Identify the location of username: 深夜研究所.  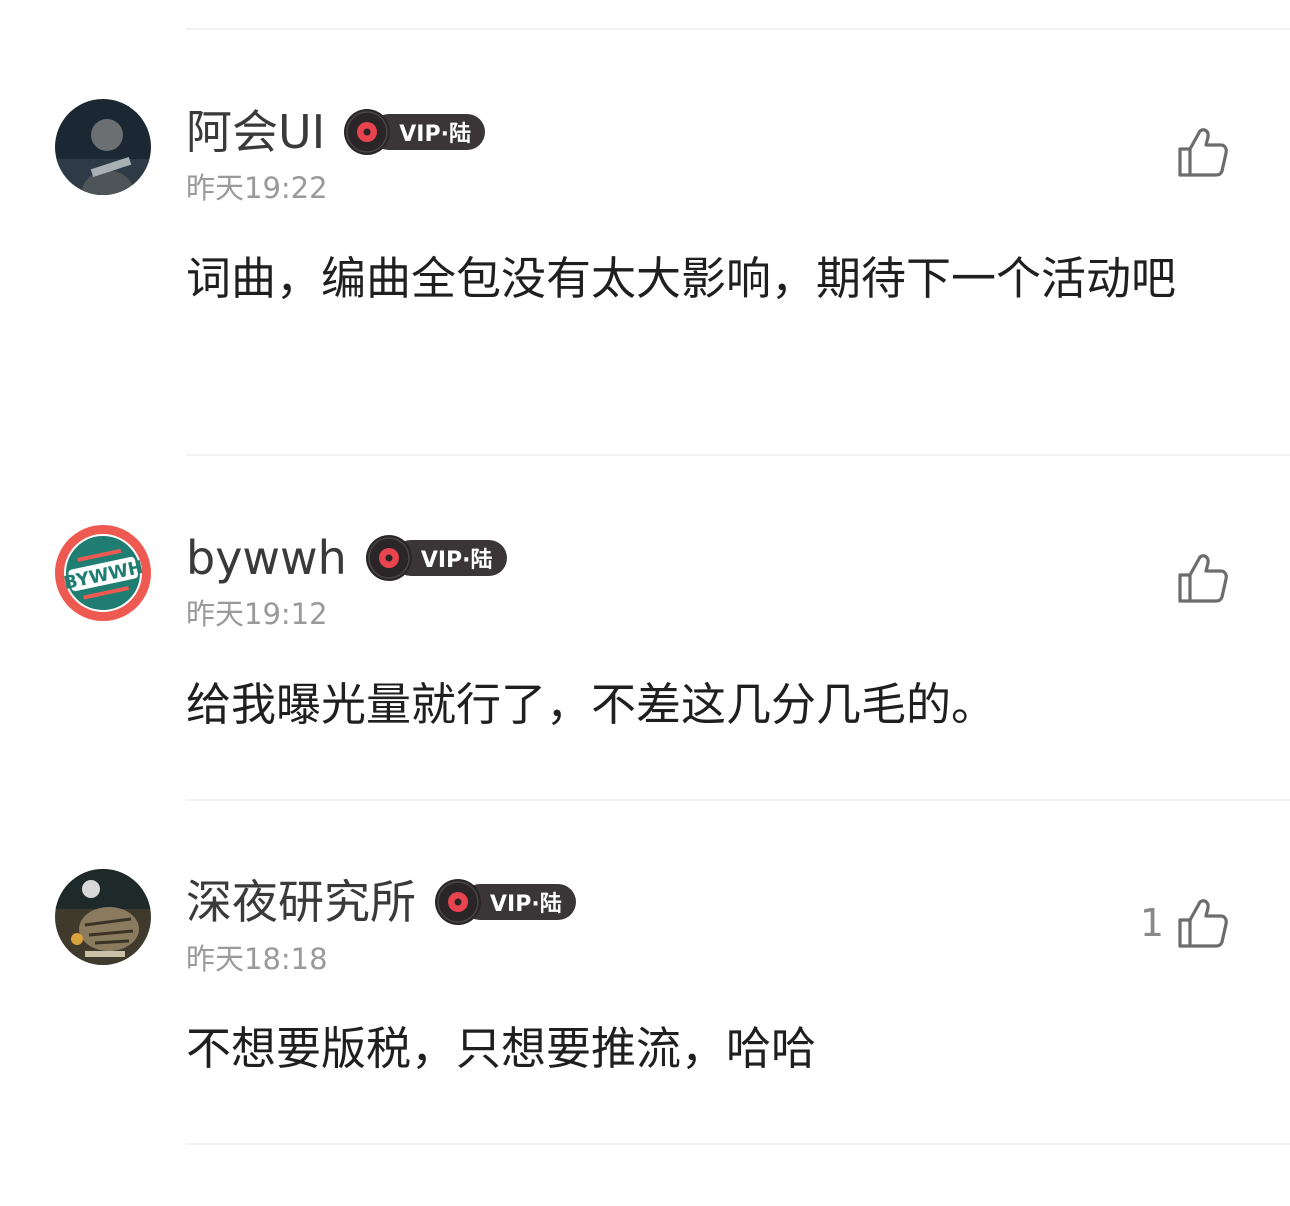
(301, 902).